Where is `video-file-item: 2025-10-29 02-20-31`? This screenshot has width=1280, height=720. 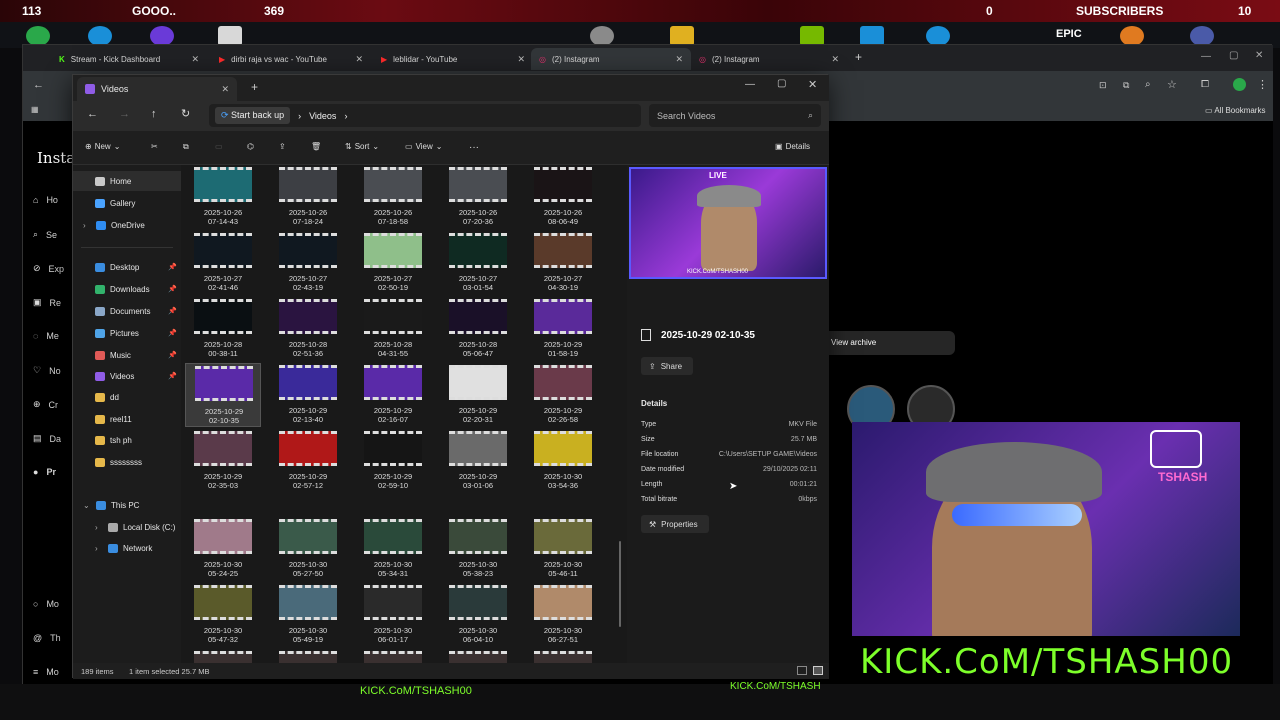
video-file-item: 2025-10-29 02-20-31 is located at coordinates (478, 395).